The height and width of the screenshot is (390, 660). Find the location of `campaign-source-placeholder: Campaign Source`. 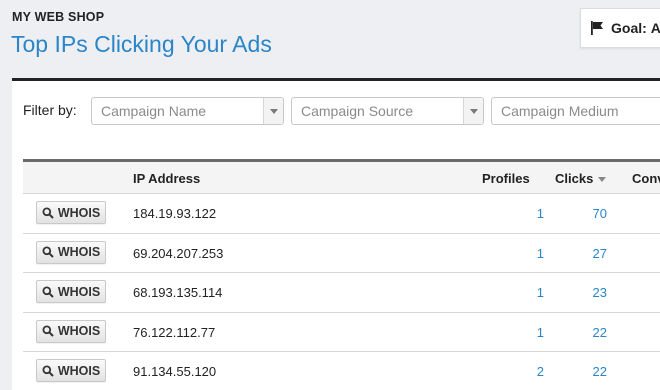

campaign-source-placeholder: Campaign Source is located at coordinates (357, 111).